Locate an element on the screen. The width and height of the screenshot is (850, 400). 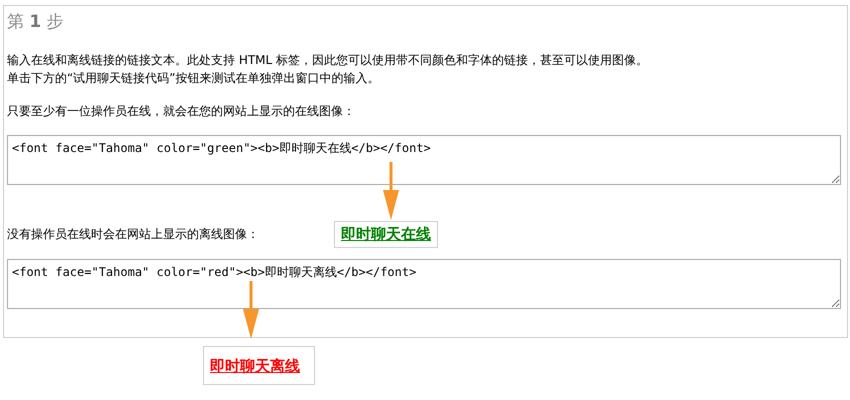
field-label: 没有操作员在线时会在网站上显示的离线图像： is located at coordinates (133, 234).